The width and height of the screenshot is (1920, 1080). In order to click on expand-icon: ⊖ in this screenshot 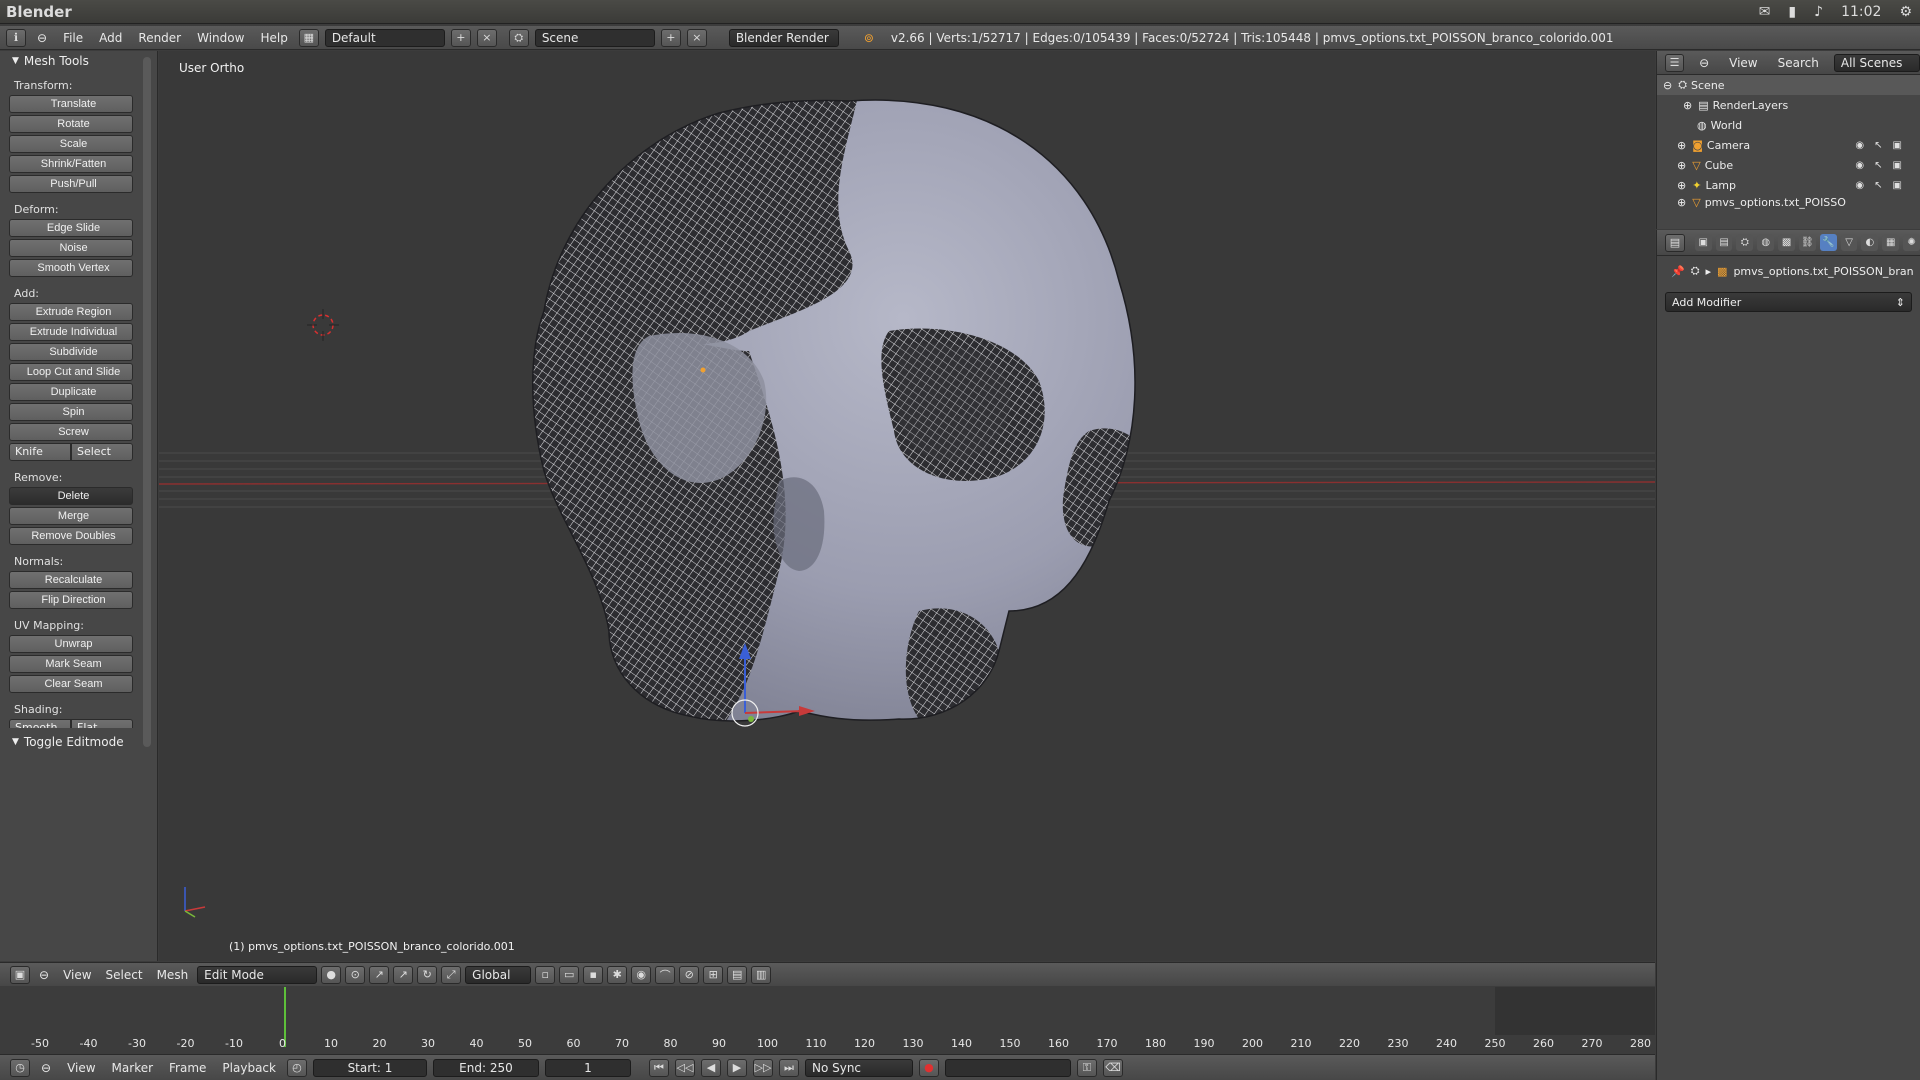, I will do `click(1667, 85)`.